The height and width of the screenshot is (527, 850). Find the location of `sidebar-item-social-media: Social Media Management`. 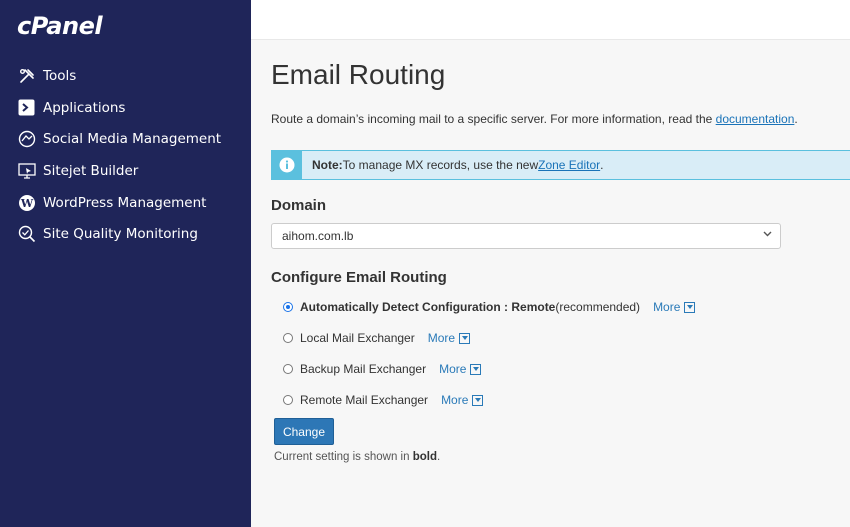

sidebar-item-social-media: Social Media Management is located at coordinates (125, 139).